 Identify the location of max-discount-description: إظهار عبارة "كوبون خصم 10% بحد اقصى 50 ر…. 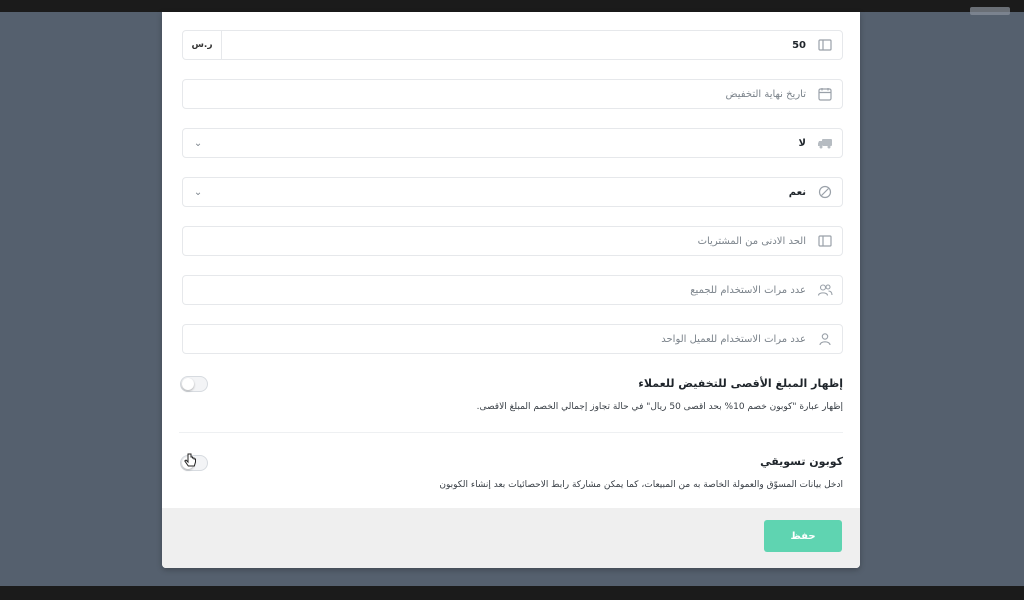
(659, 407).